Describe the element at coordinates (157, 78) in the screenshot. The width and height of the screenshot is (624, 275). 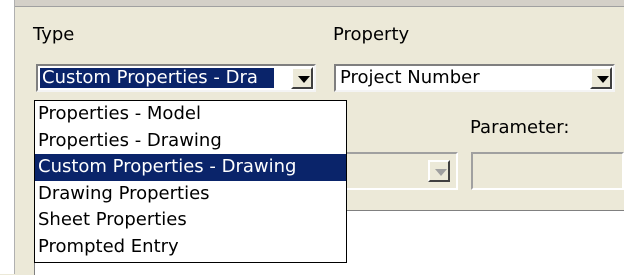
I see `type-selected-value: Custom Properties - Dra` at that location.